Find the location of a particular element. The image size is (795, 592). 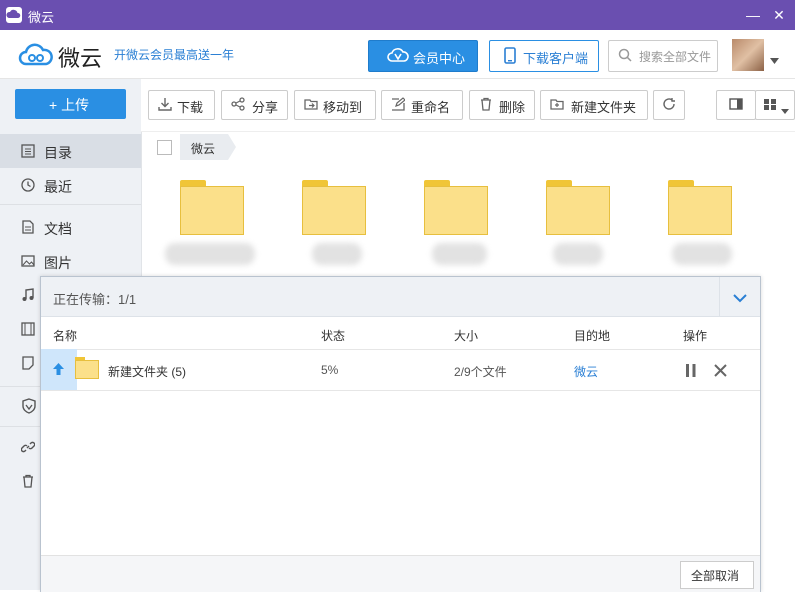

sidebar-item-recent: 最近 is located at coordinates (70, 185).